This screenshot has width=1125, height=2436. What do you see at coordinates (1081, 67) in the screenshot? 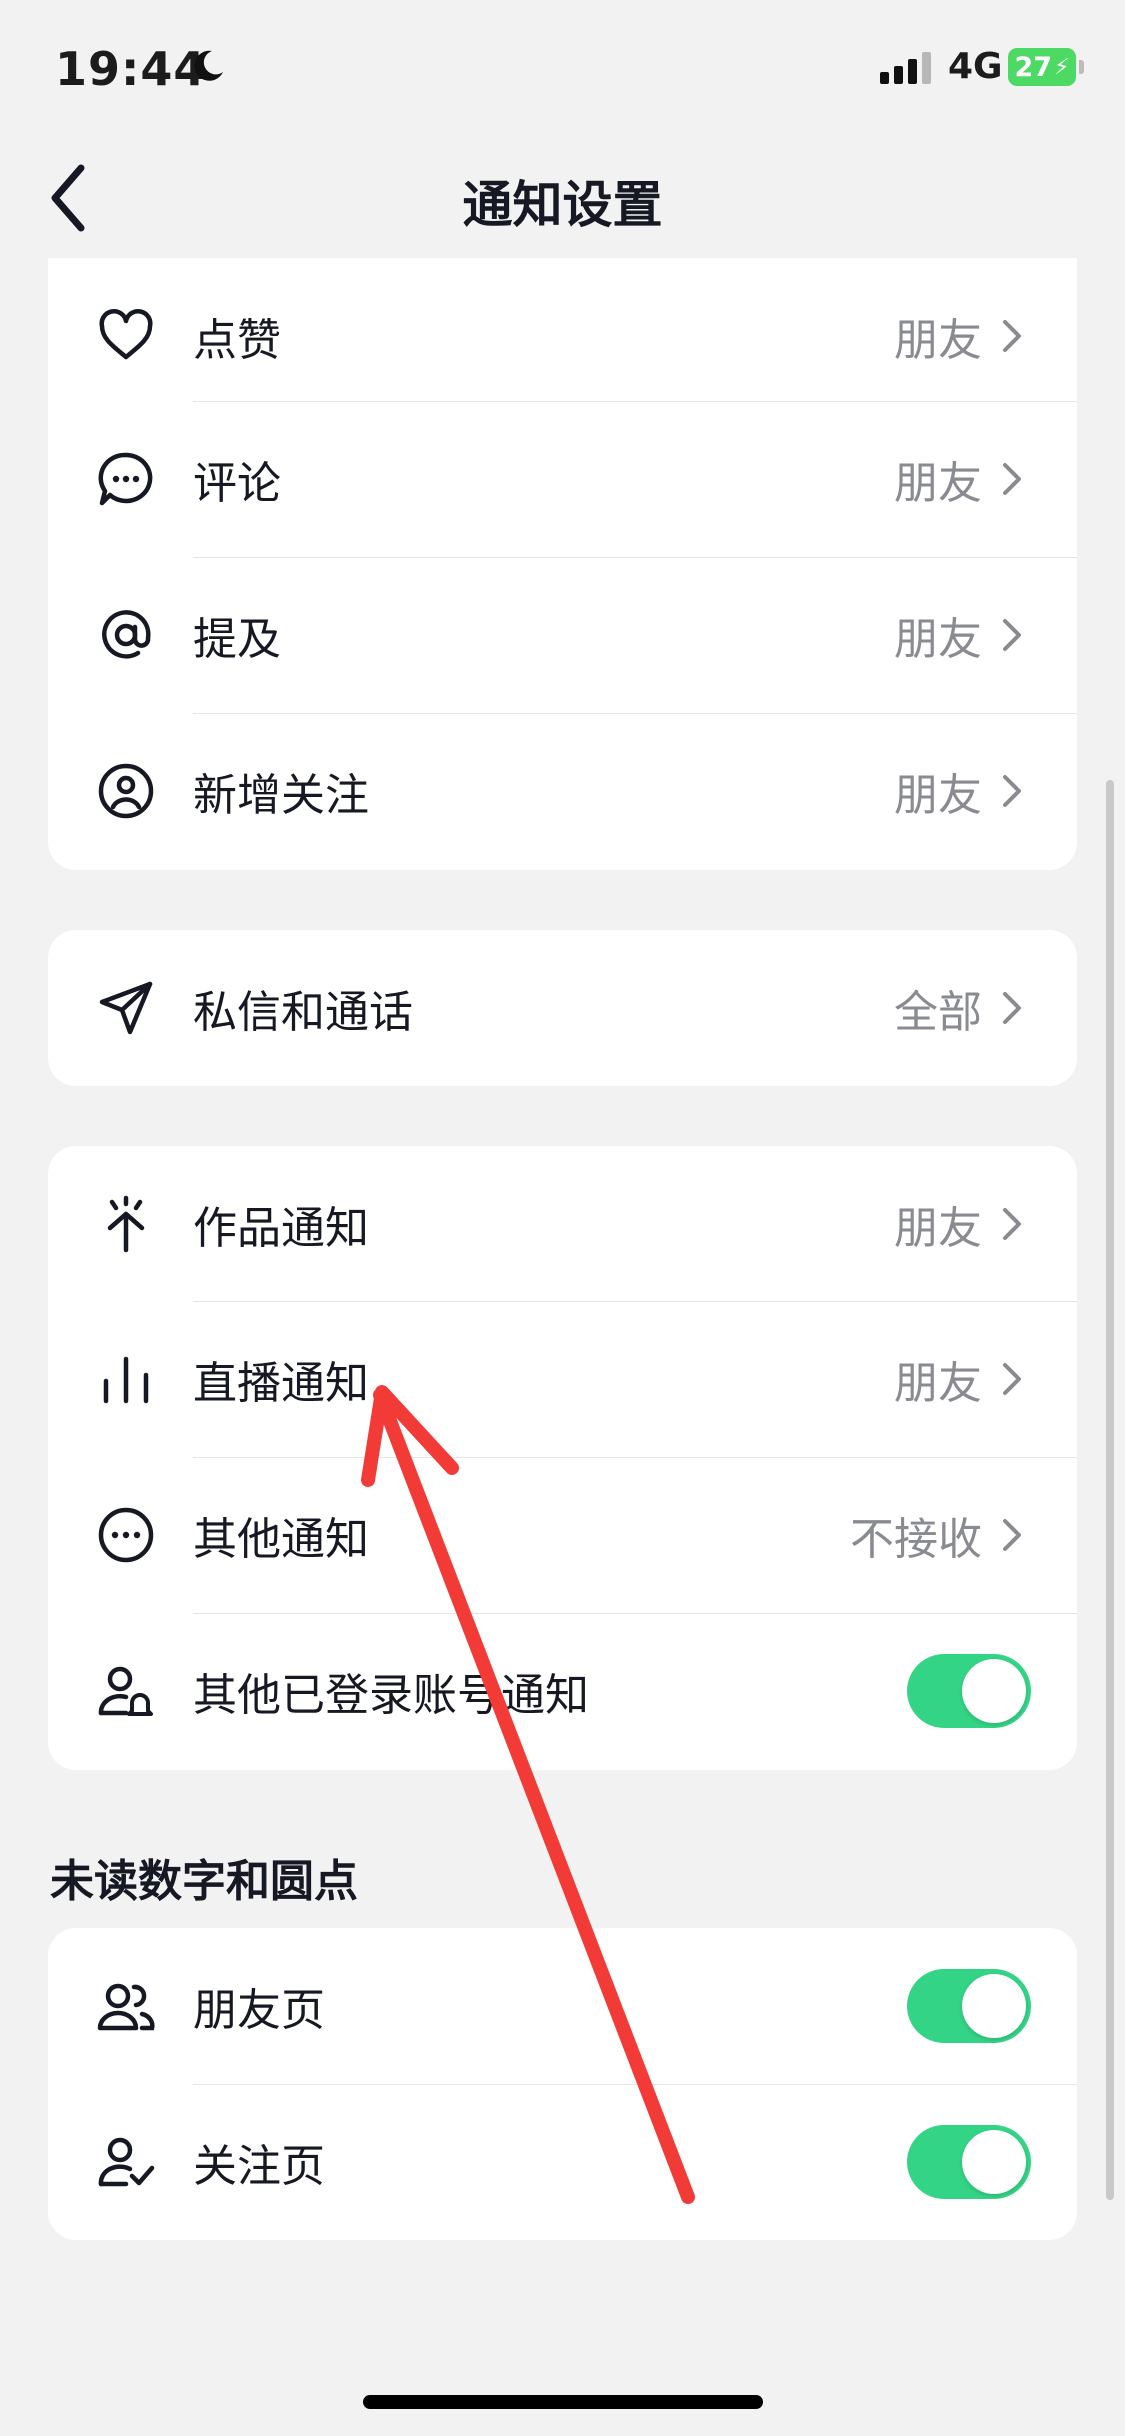
I see `battery-tip` at bounding box center [1081, 67].